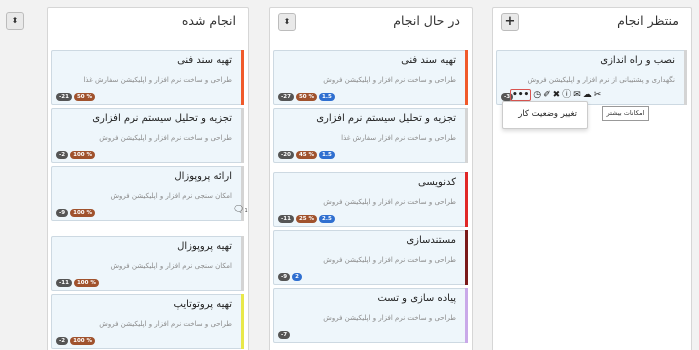 The height and width of the screenshot is (350, 699). Describe the element at coordinates (416, 298) in the screenshot. I see `card-title: پیاده سازی و تست` at that location.